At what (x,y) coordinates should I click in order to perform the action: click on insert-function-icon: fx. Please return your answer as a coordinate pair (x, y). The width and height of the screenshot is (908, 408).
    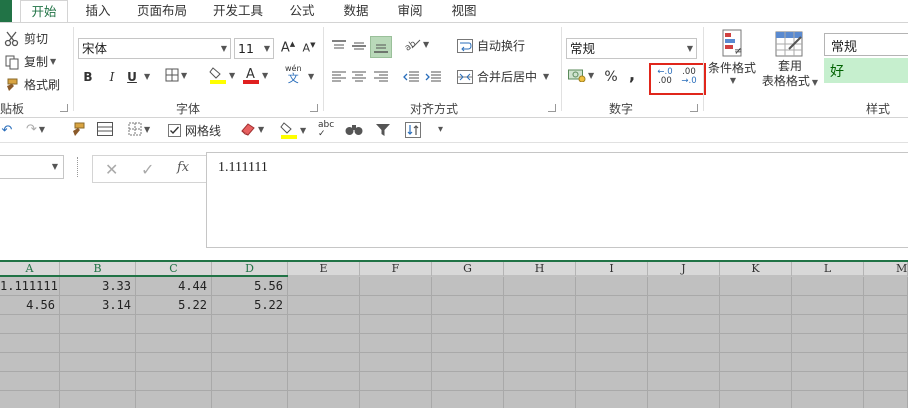
    Looking at the image, I should click on (183, 167).